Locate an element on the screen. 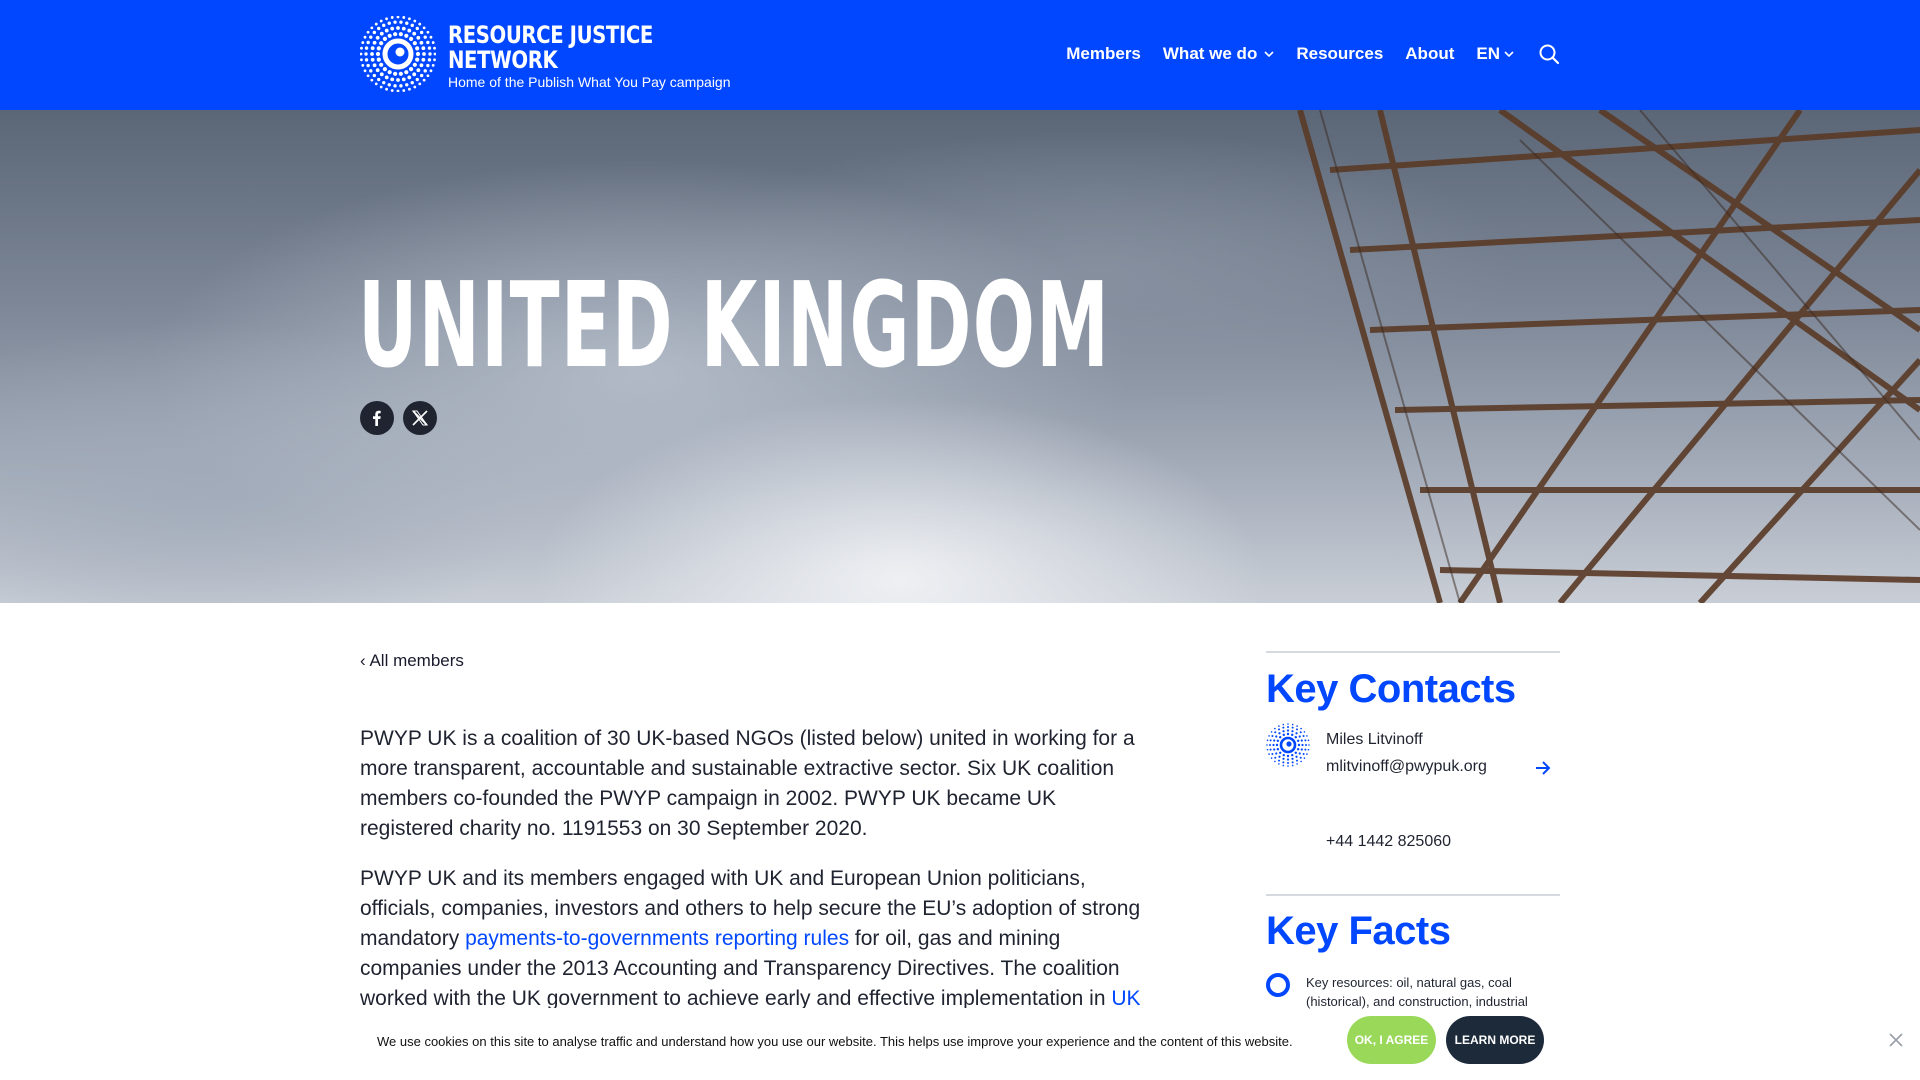 This screenshot has height=1080, width=1920. page-title: UNITED KINGDOM is located at coordinates (734, 325).